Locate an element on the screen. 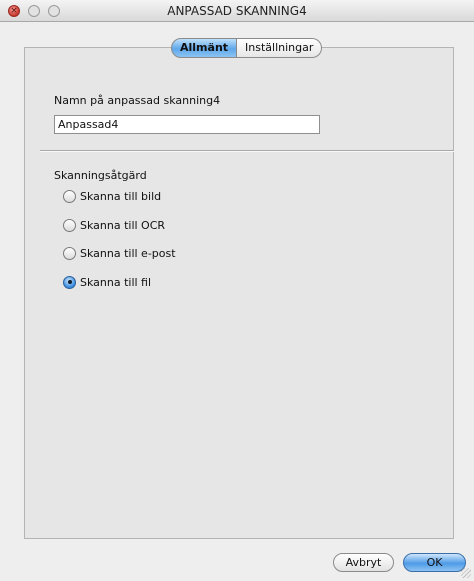 This screenshot has height=581, width=474. section-divider is located at coordinates (247, 151).